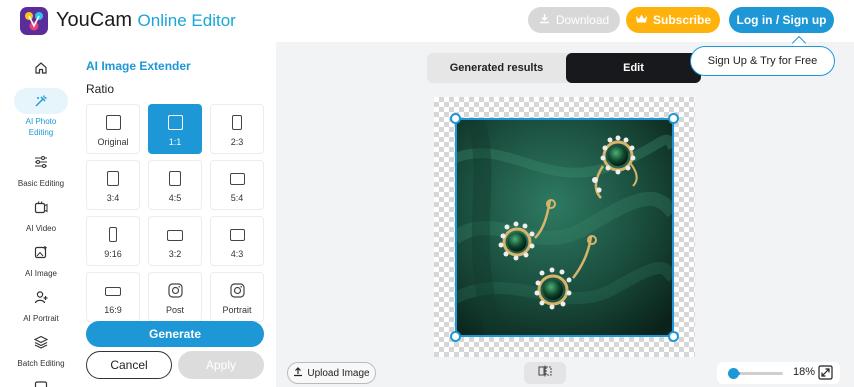  Describe the element at coordinates (174, 310) in the screenshot. I see `ratio-label-post: Post` at that location.